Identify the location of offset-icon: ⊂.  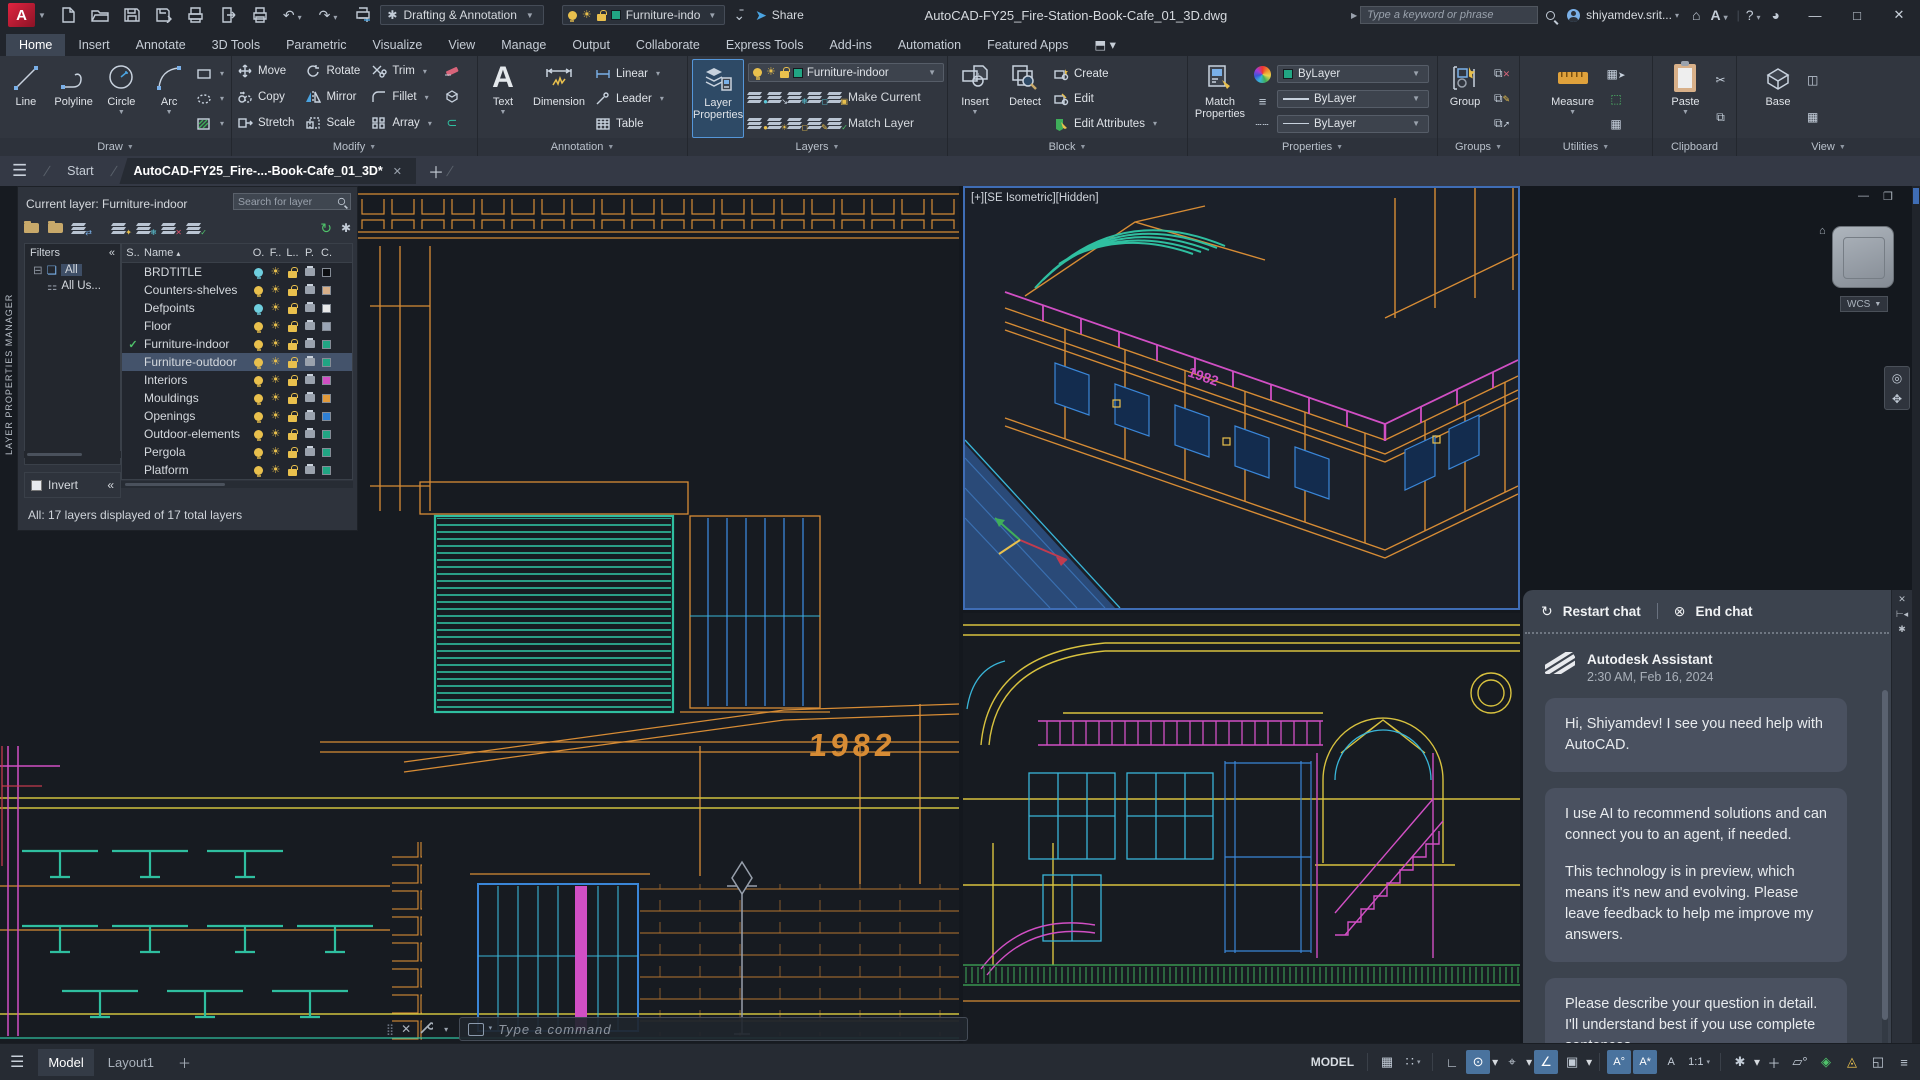
(451, 123).